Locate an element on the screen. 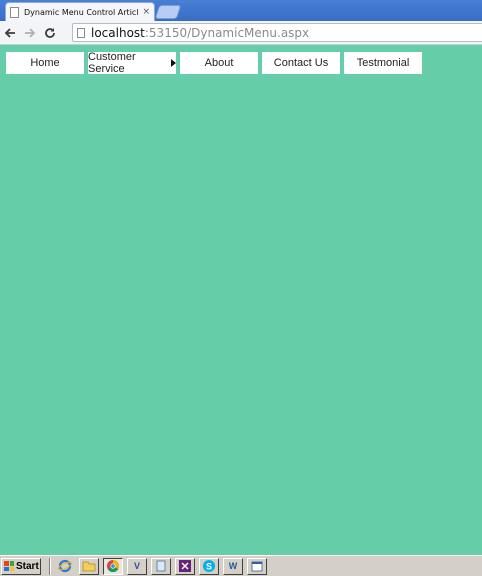  skype-icon: S is located at coordinates (209, 566).